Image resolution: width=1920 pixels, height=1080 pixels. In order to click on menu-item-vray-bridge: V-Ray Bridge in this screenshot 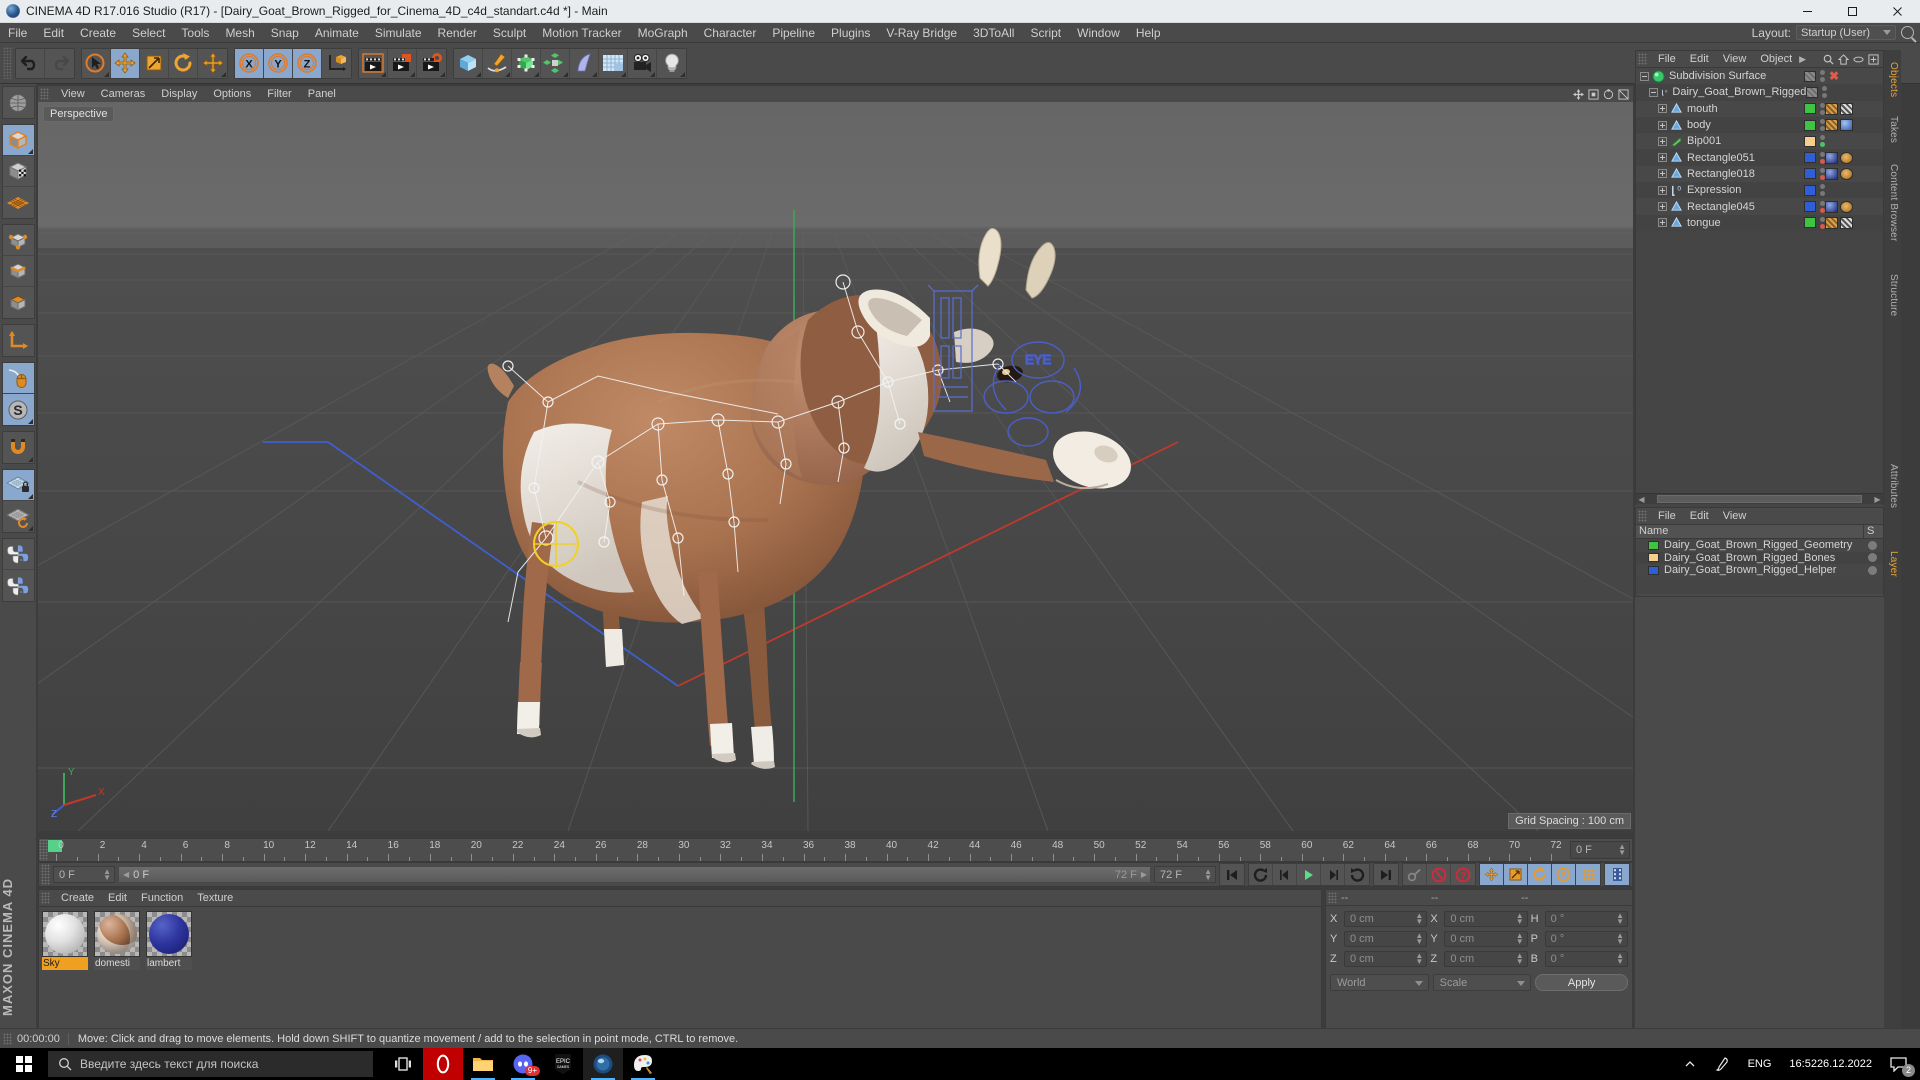, I will do `click(921, 33)`.